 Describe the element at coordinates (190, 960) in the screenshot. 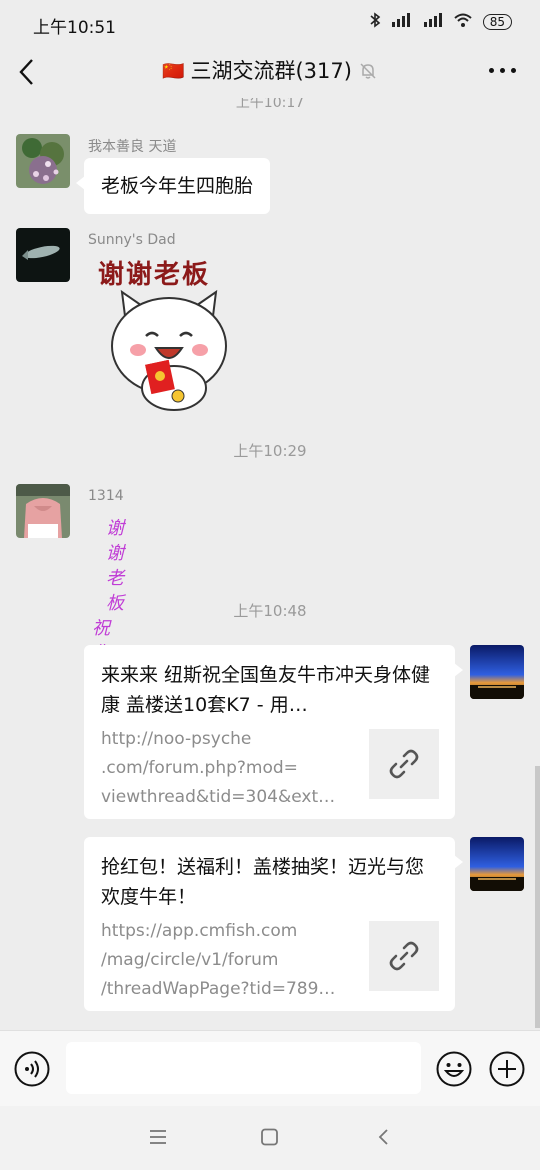

I see `link-url-line: /mag/circle/v1/forum` at that location.